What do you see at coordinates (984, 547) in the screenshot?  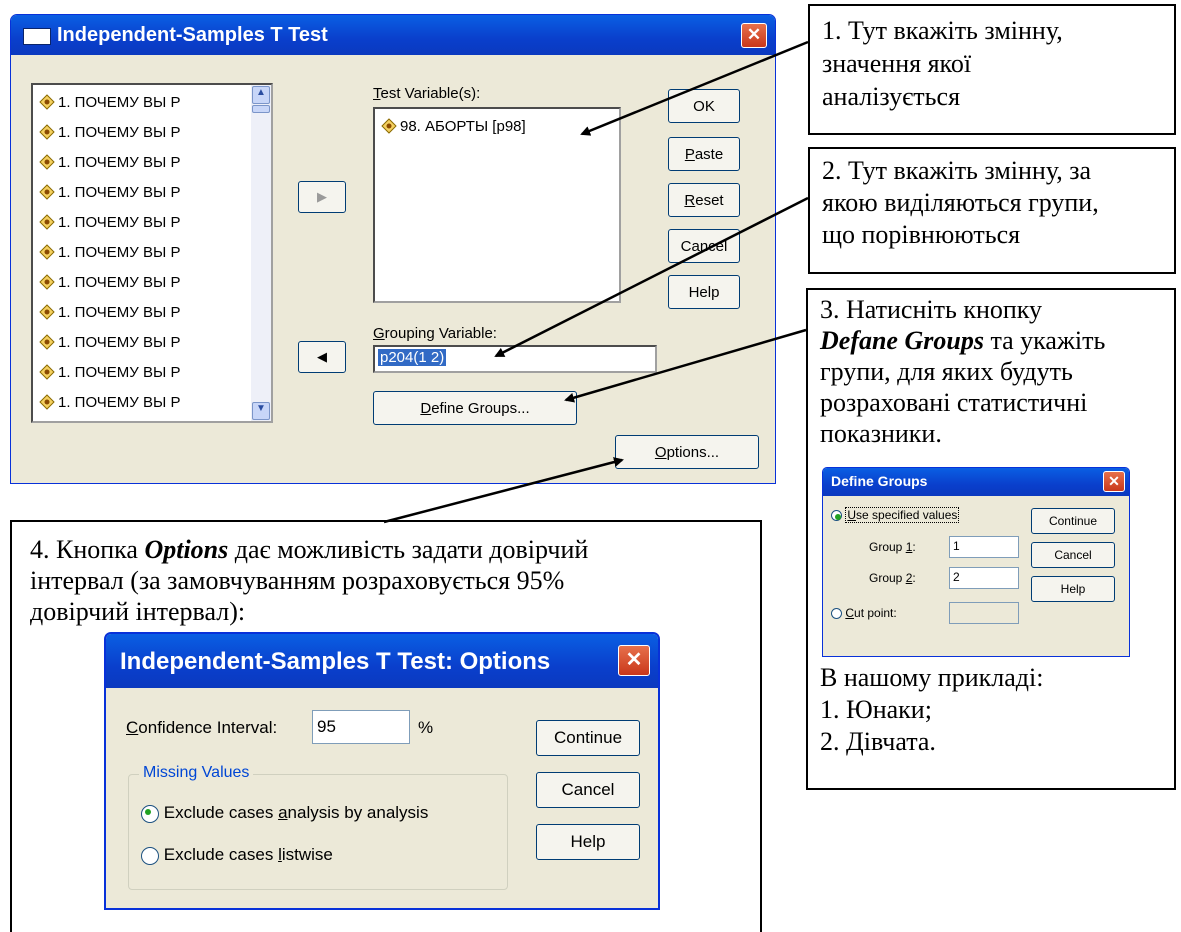 I see `group1-input: 1` at bounding box center [984, 547].